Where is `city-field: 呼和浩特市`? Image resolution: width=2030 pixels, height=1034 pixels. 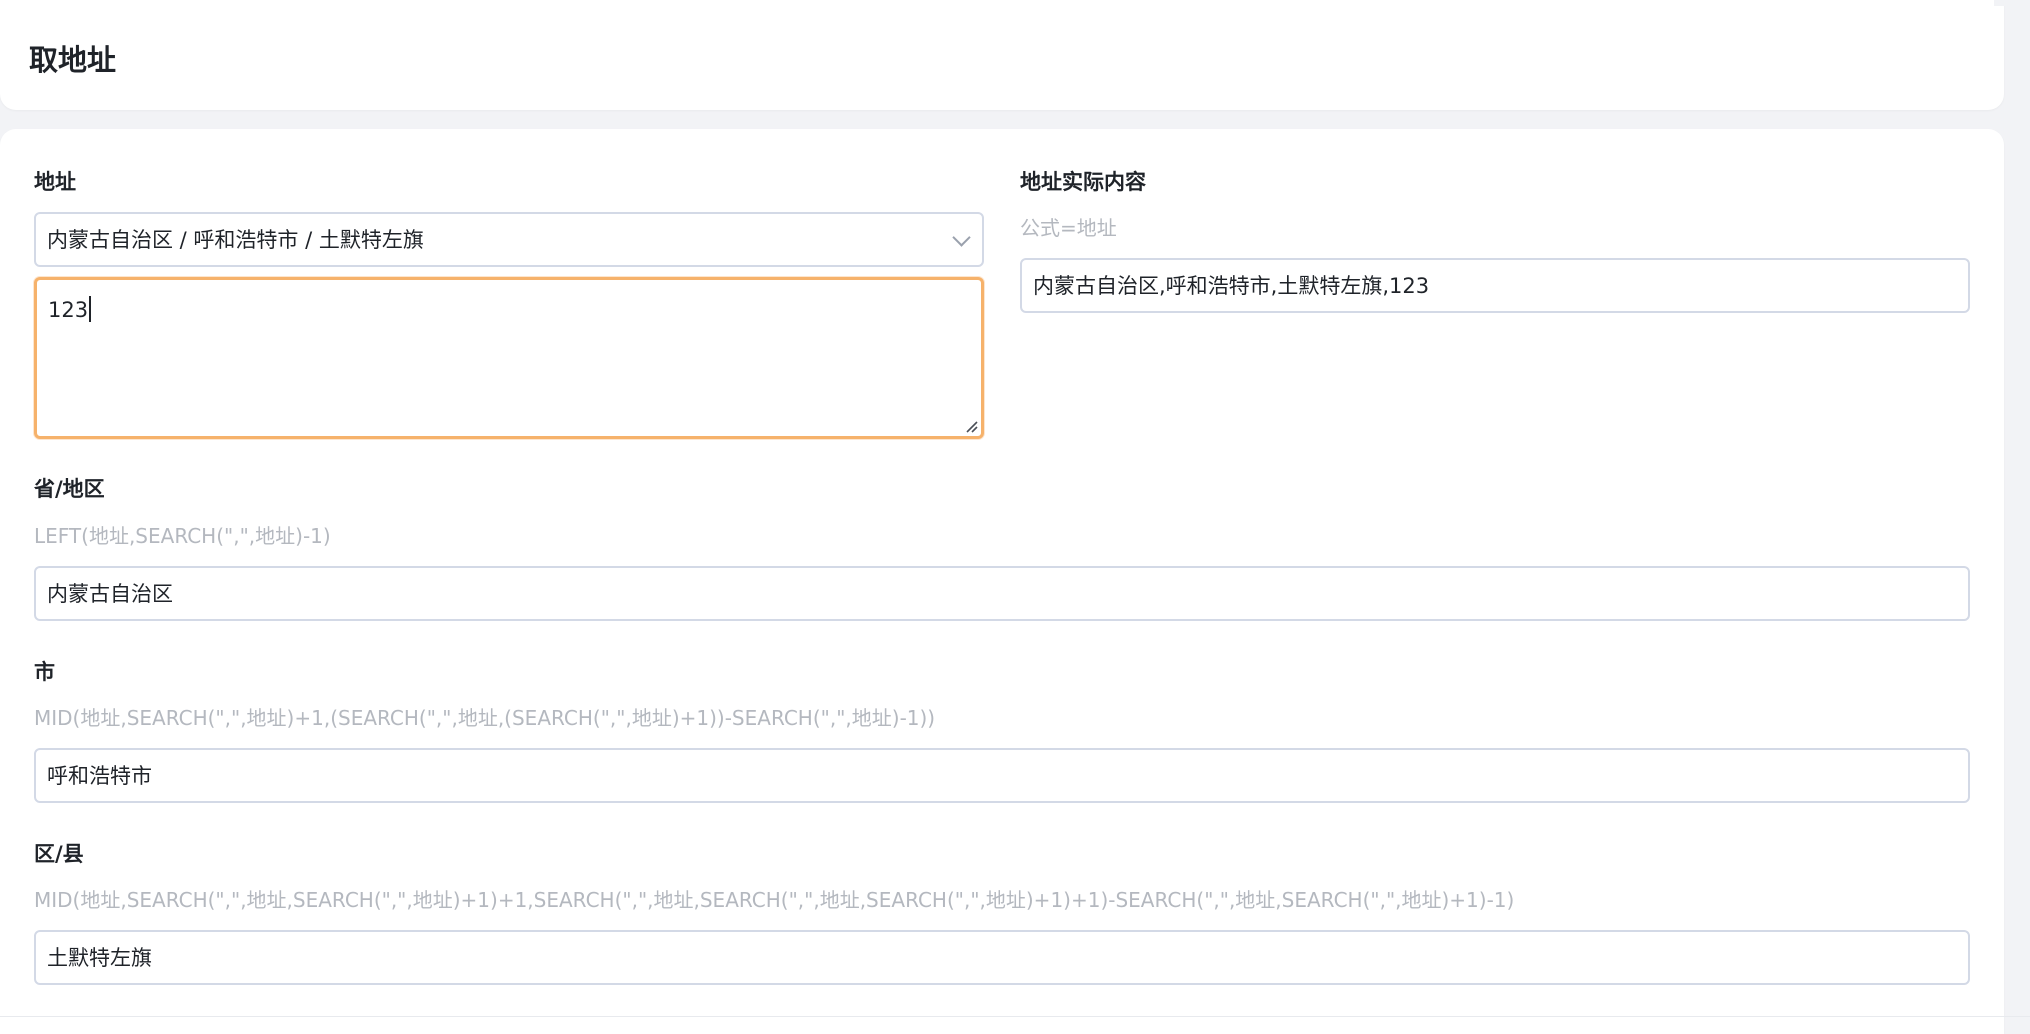 city-field: 呼和浩特市 is located at coordinates (1002, 775).